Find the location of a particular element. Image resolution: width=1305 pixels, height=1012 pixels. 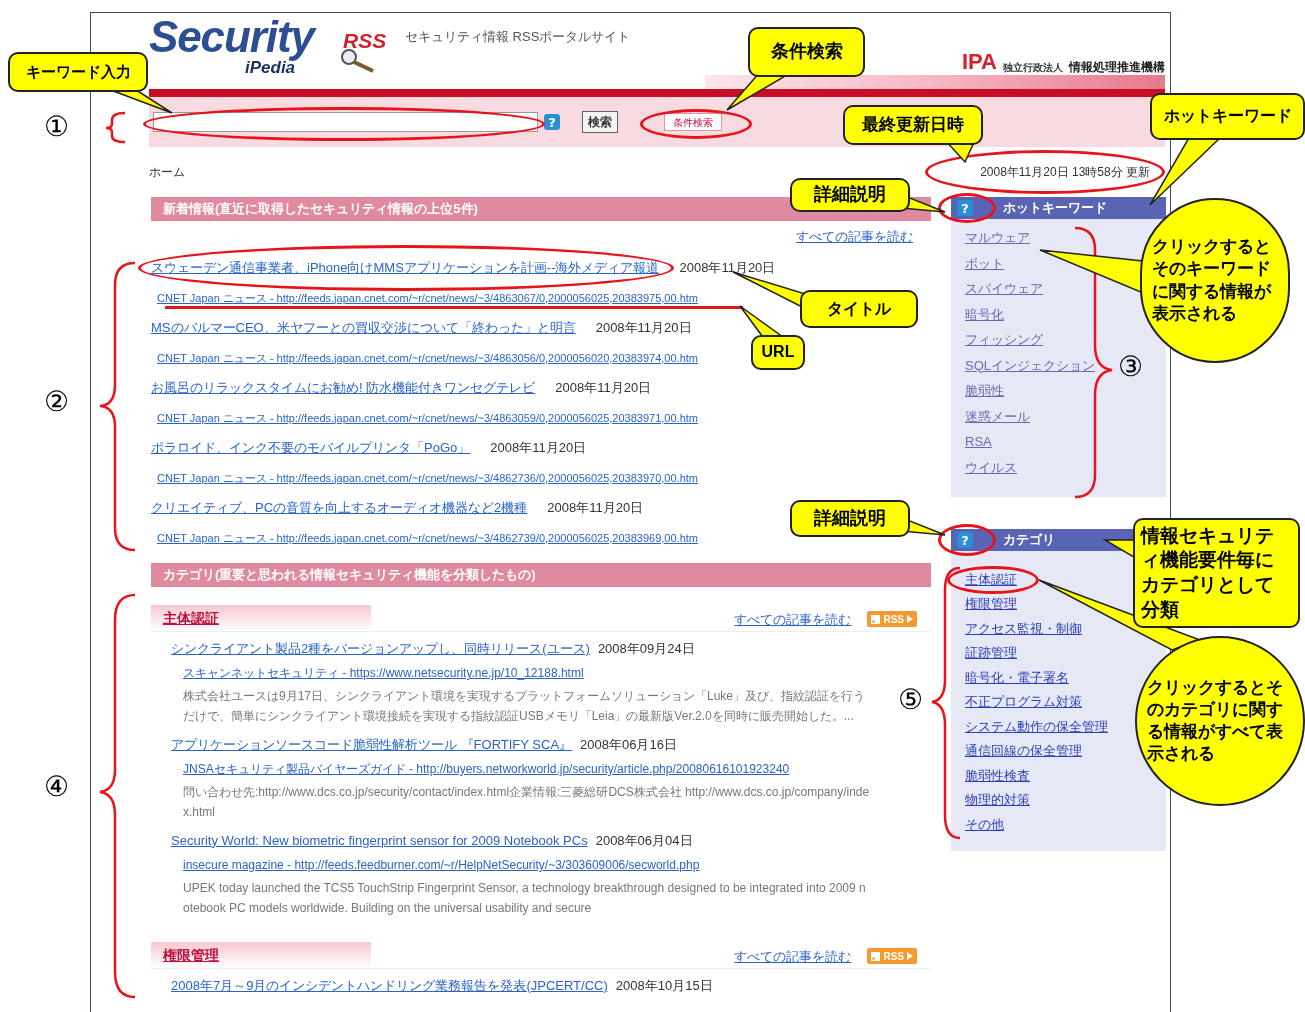

sidebar-heading: ホットキーワード is located at coordinates (1055, 208).